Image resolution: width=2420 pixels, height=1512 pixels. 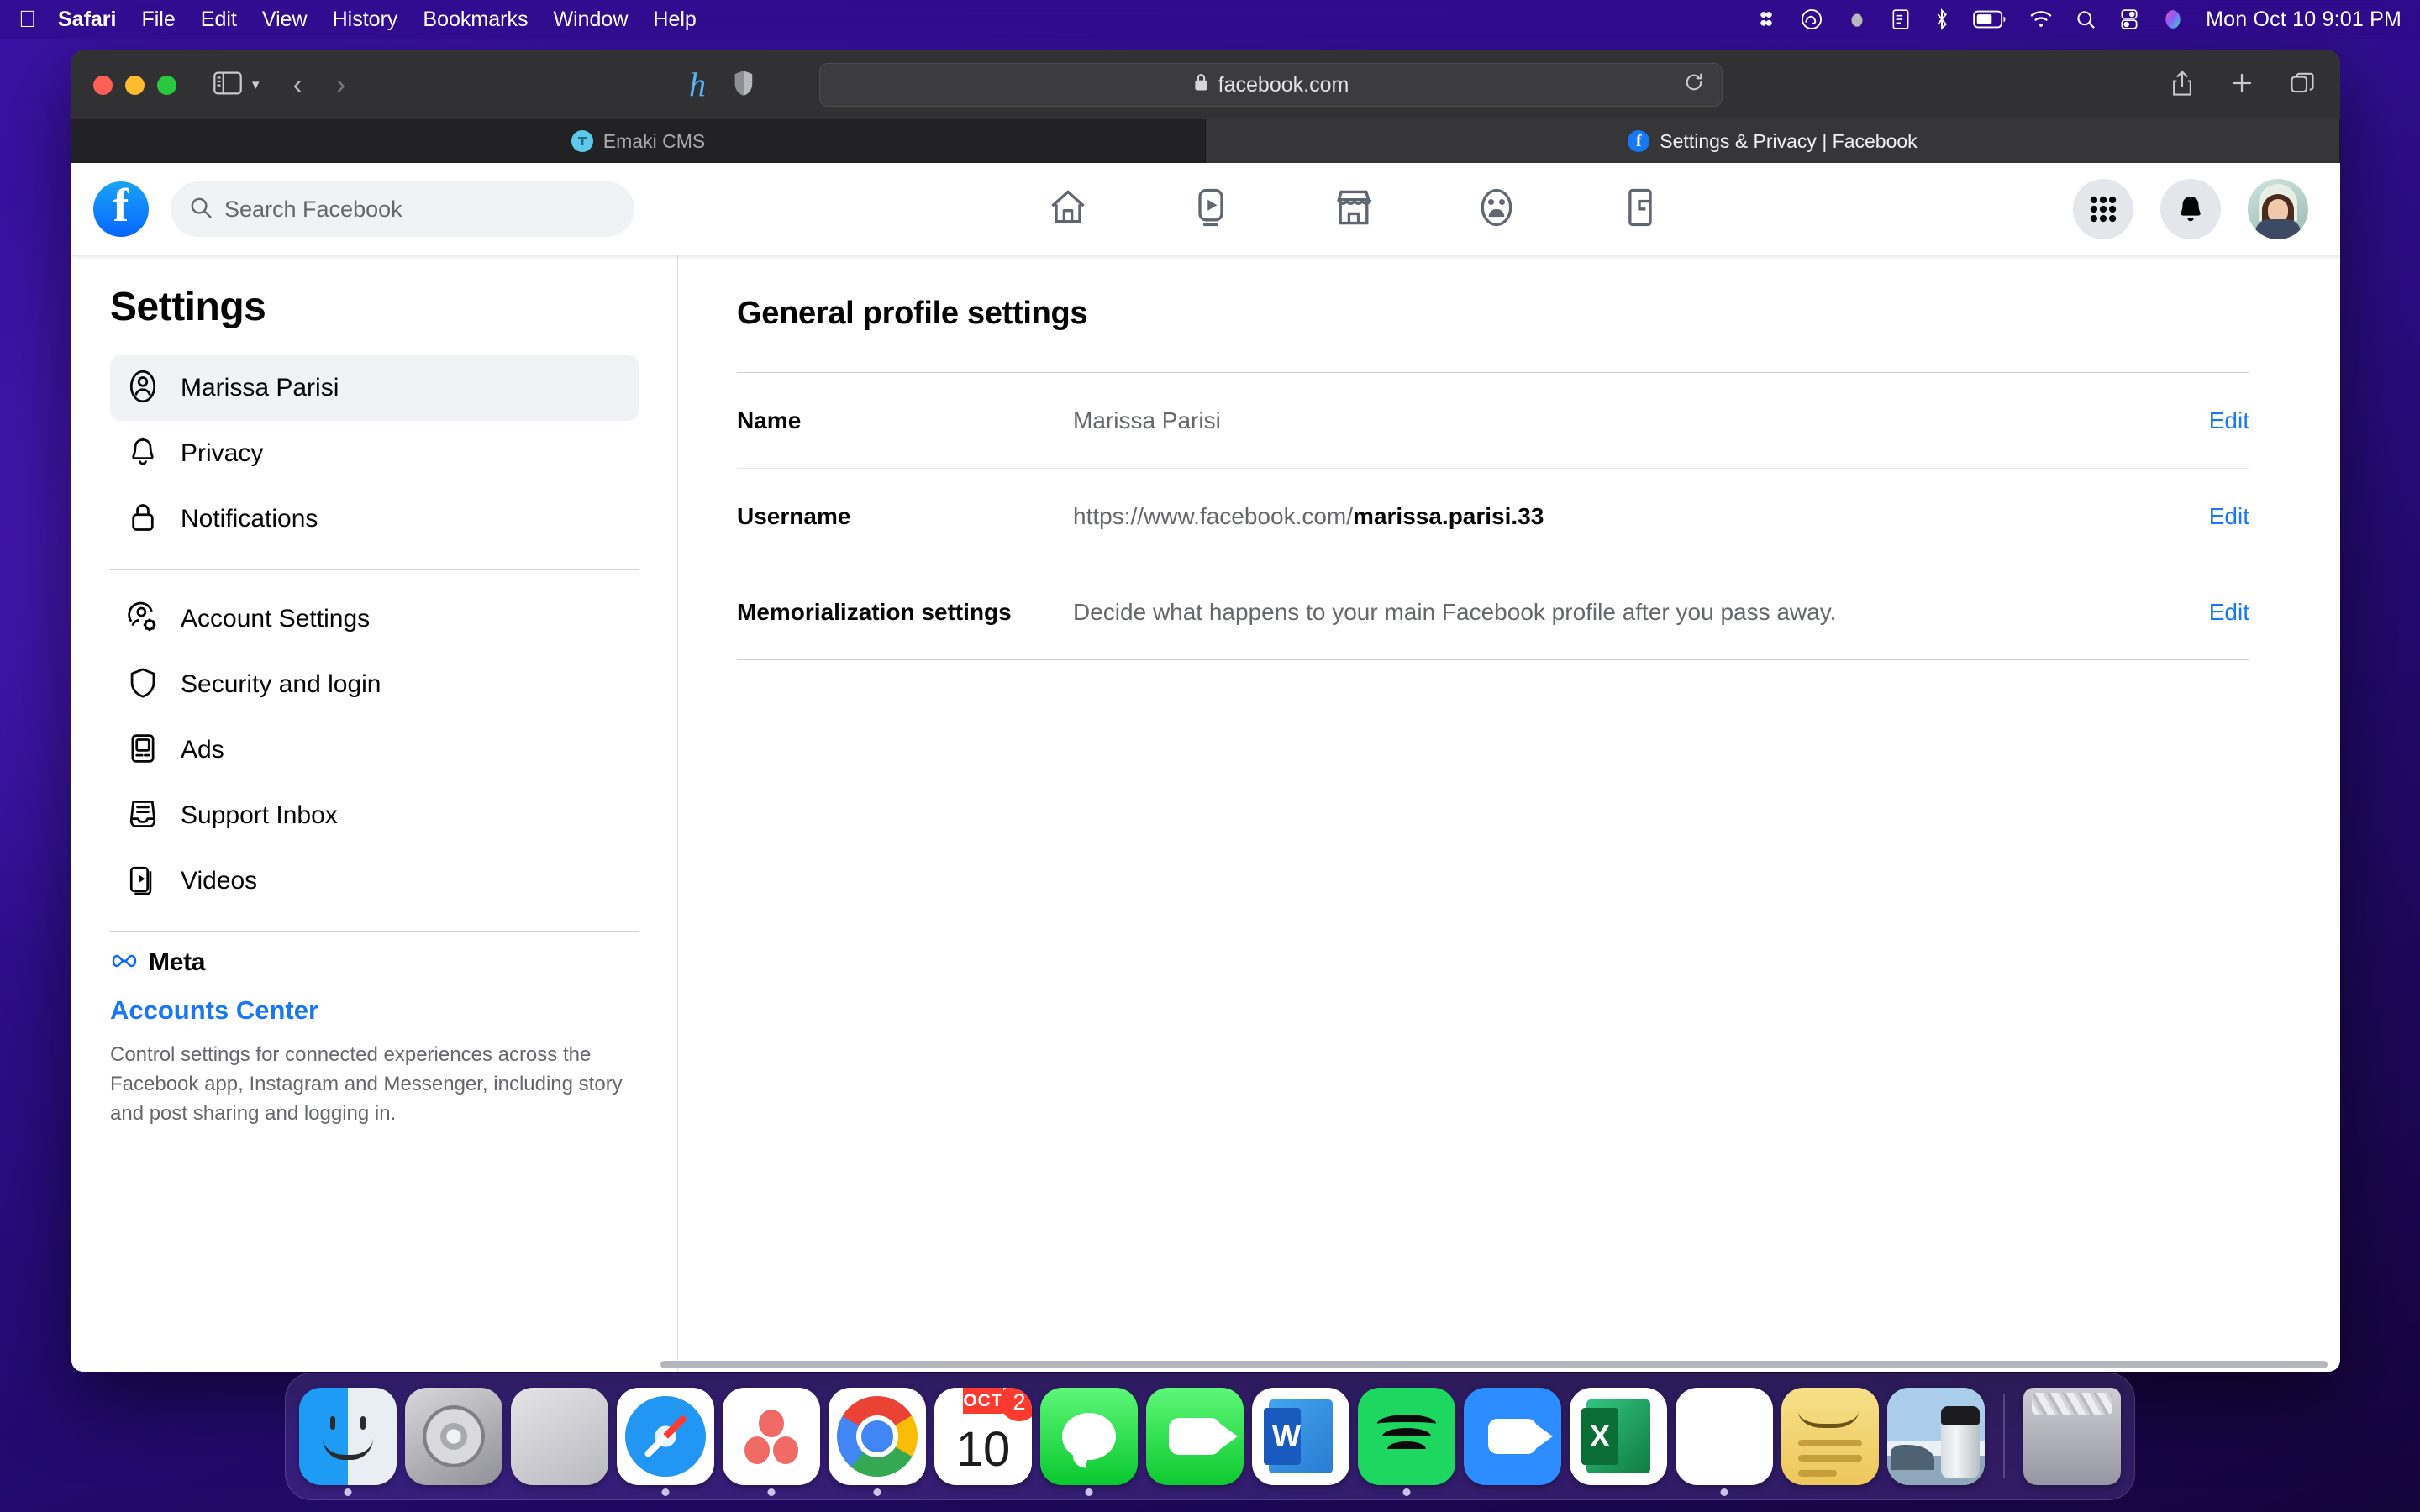 What do you see at coordinates (1901, 19) in the screenshot?
I see `notes-menu-icon` at bounding box center [1901, 19].